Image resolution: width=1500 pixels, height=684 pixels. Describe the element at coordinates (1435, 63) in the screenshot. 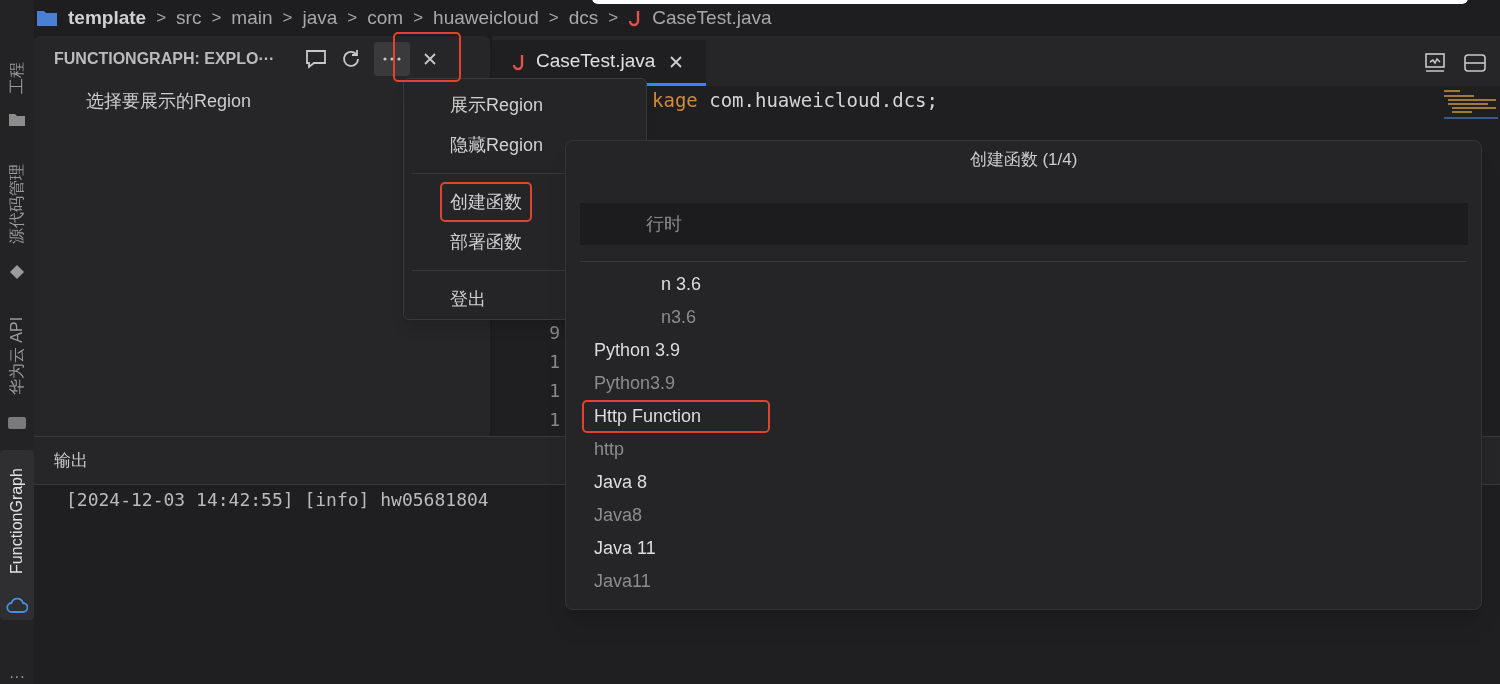

I see `monitor-icon` at that location.